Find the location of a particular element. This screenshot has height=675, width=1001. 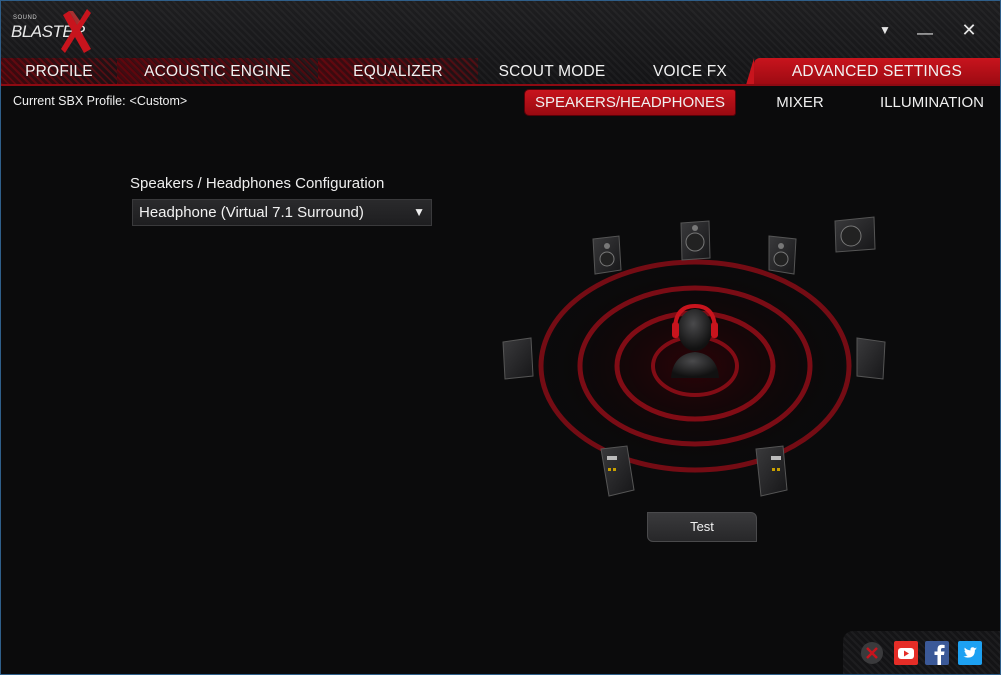

speaker-front-left is located at coordinates (607, 255).